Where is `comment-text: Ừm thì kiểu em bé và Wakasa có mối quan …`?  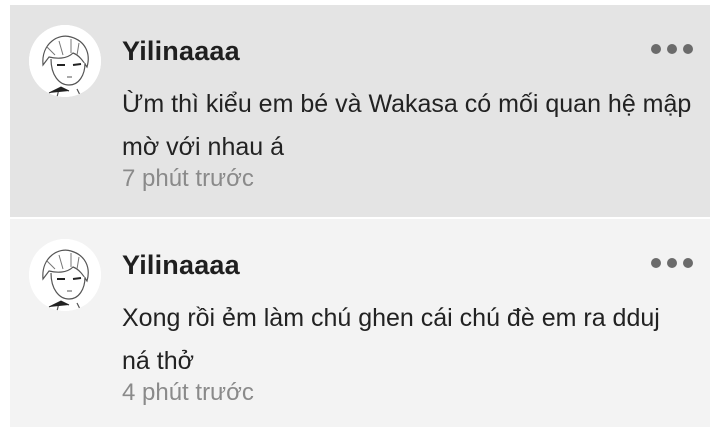
comment-text: Ừm thì kiểu em bé và Wakasa có mối quan … is located at coordinates (407, 125).